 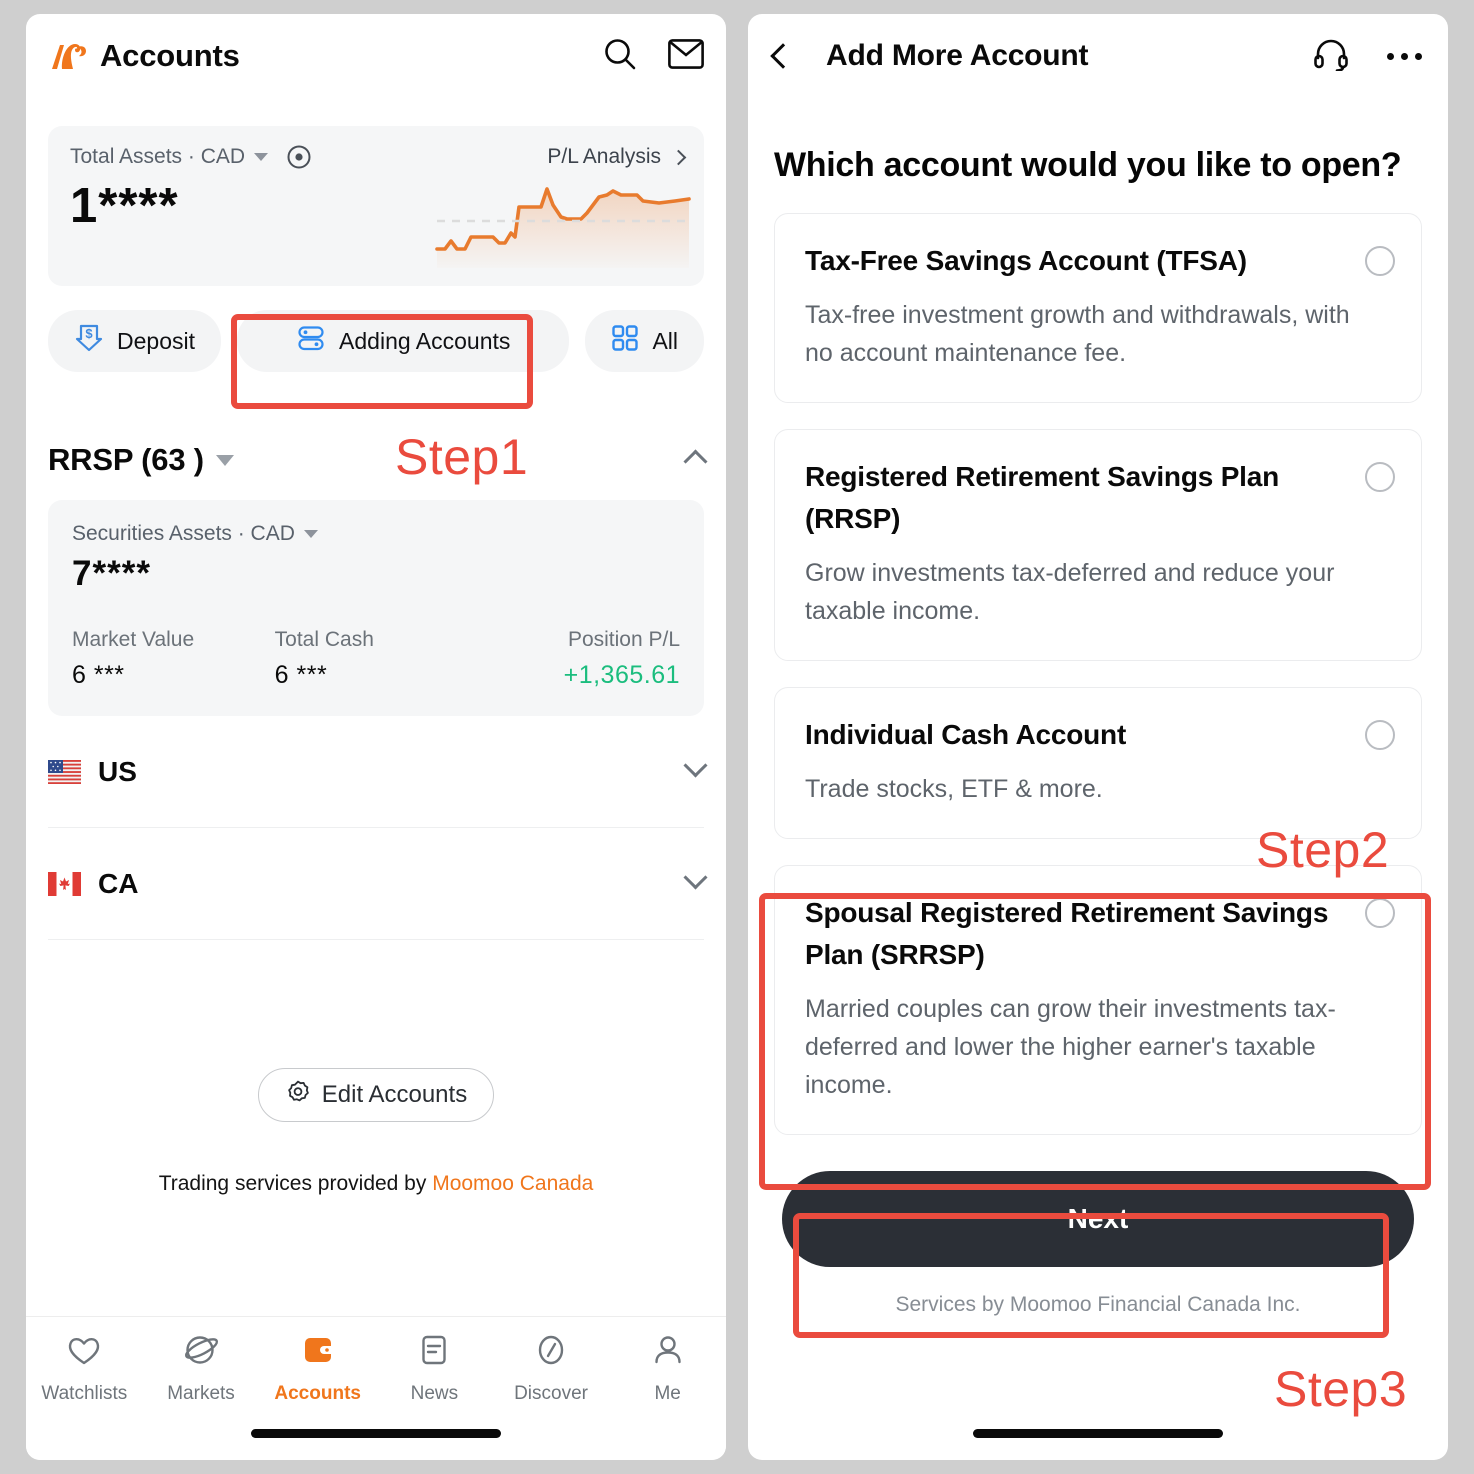 I want to click on tab-label: Discover, so click(x=551, y=1393).